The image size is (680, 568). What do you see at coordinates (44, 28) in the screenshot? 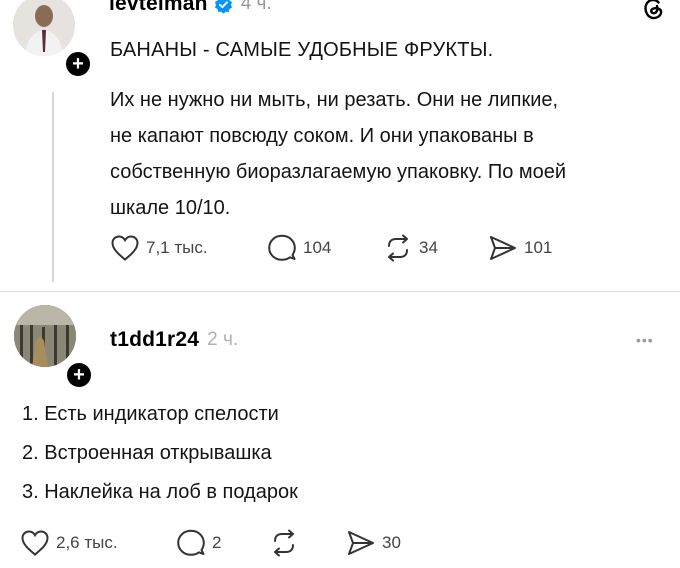
I see `avatar` at bounding box center [44, 28].